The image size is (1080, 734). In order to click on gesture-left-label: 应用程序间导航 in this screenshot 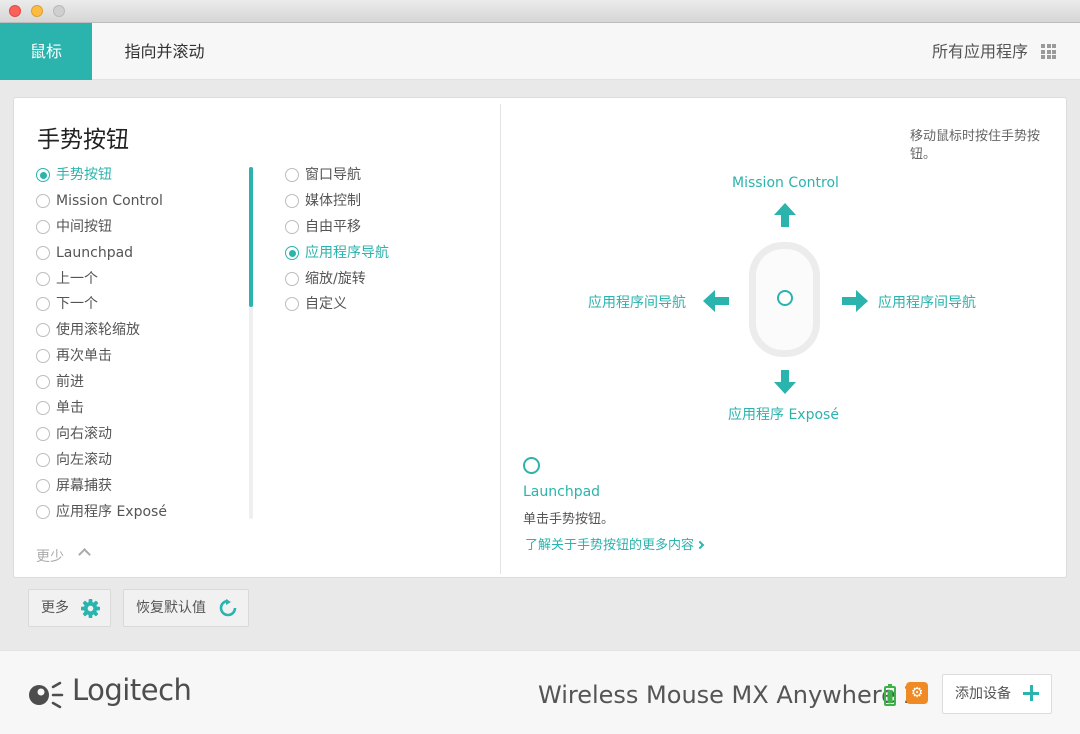, I will do `click(637, 303)`.